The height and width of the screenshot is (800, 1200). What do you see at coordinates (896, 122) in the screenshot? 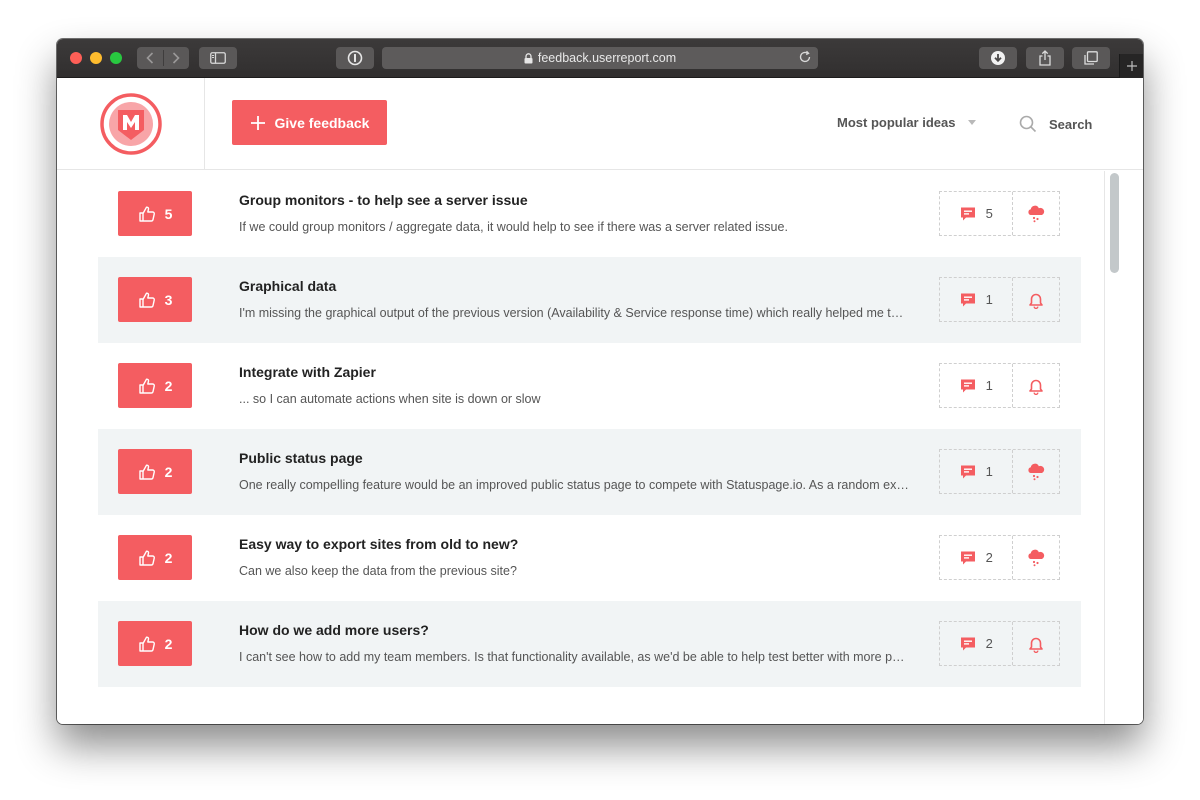
I see `sort-label: Most popular ideas` at bounding box center [896, 122].